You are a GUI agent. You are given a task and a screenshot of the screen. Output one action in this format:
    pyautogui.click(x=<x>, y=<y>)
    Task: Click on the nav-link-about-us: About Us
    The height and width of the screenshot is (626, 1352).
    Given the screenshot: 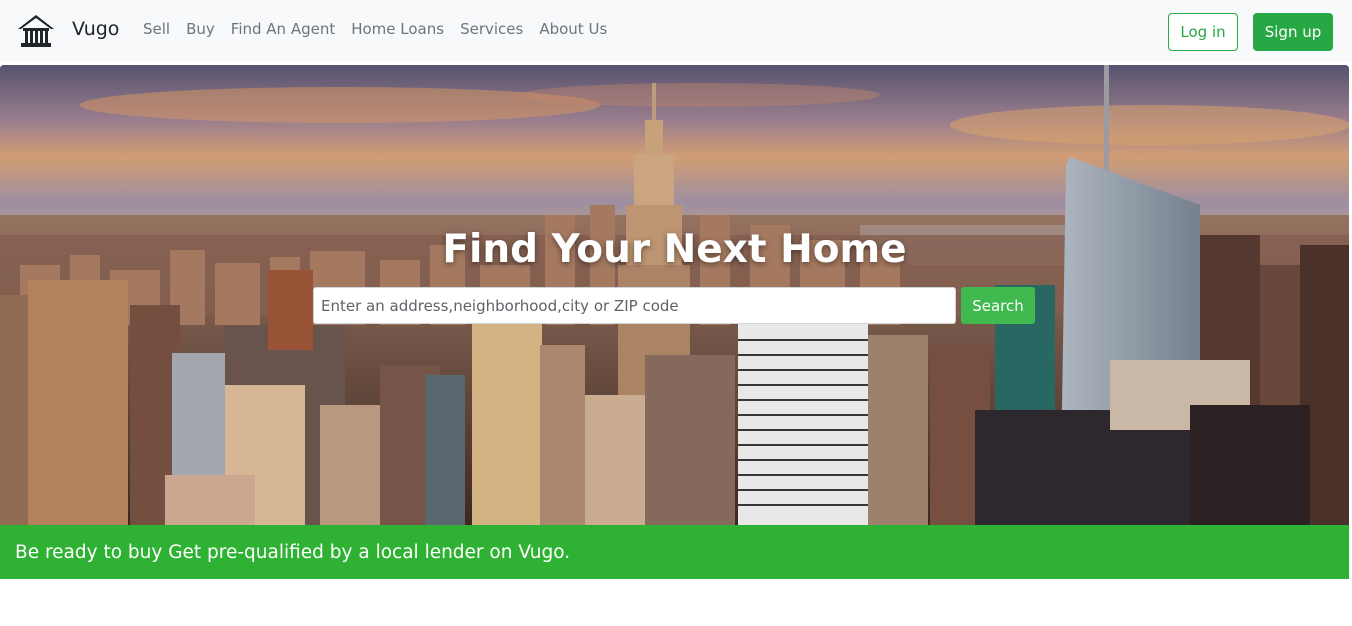 What is the action you would take?
    pyautogui.click(x=573, y=29)
    